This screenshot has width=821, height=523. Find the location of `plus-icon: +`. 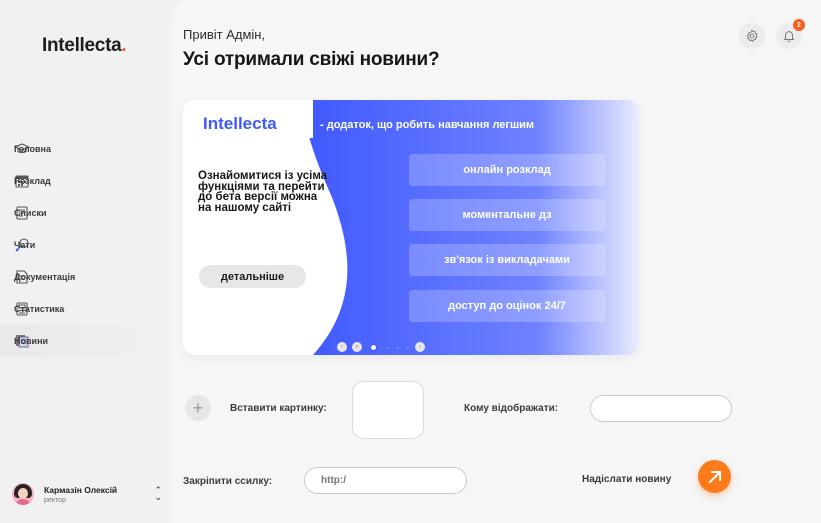

plus-icon: + is located at coordinates (198, 407).